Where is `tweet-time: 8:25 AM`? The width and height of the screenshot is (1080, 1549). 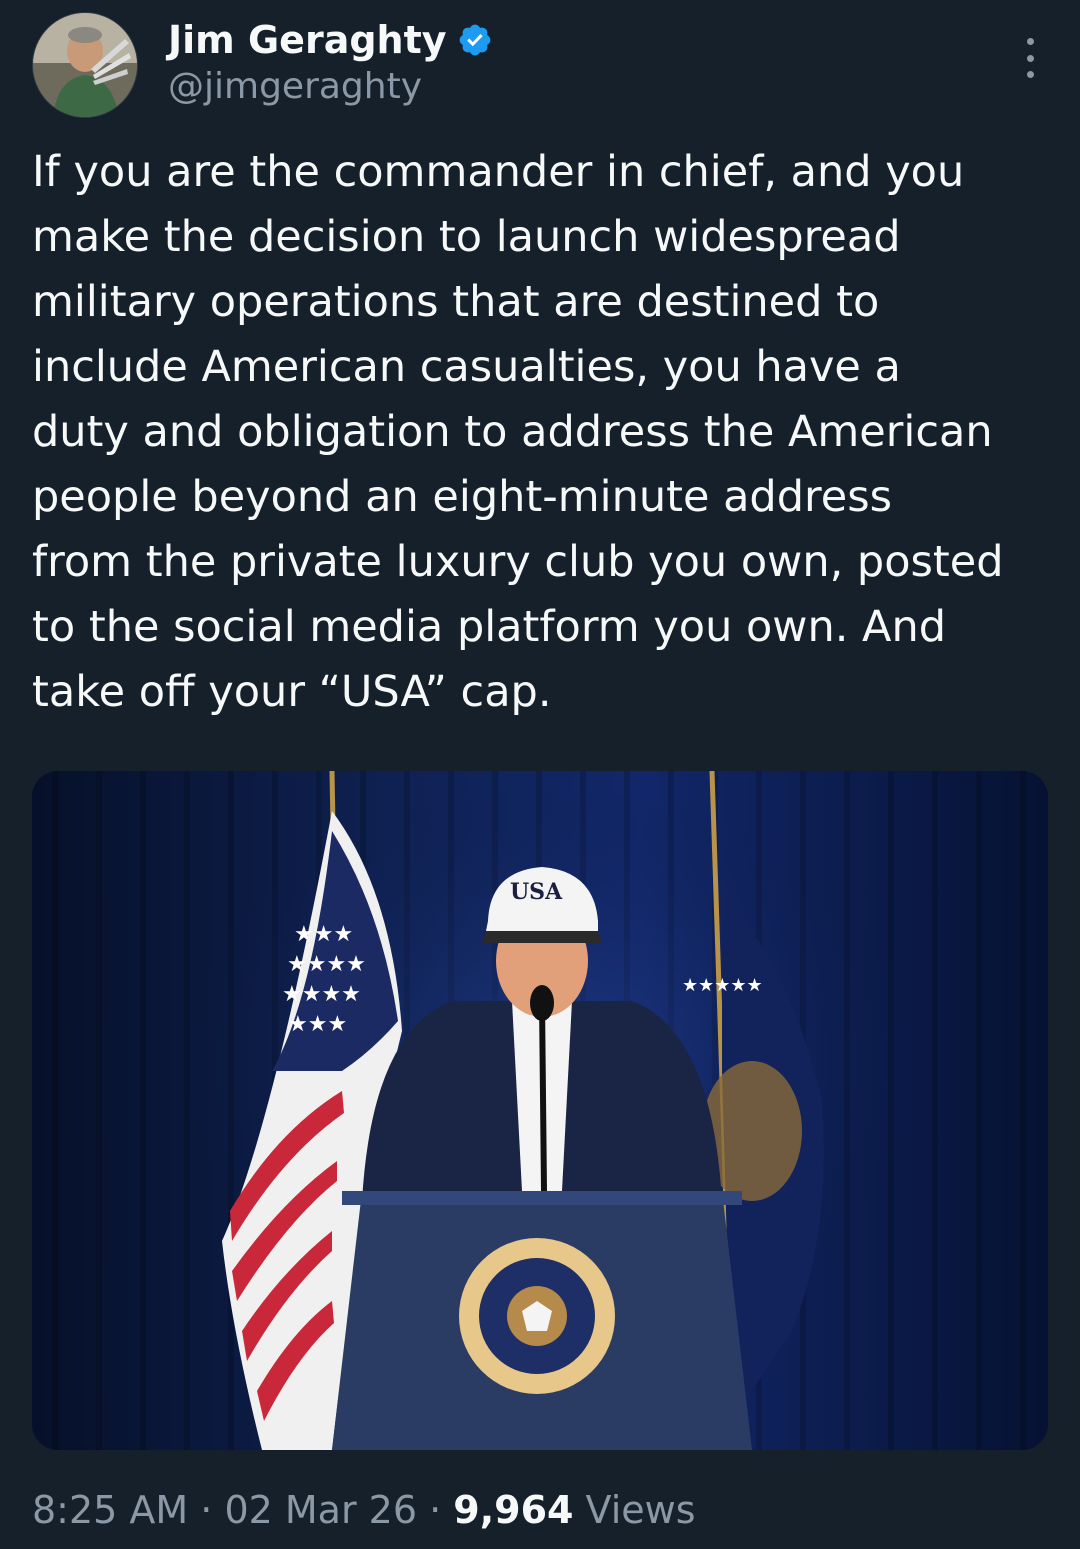 tweet-time: 8:25 AM is located at coordinates (110, 1510).